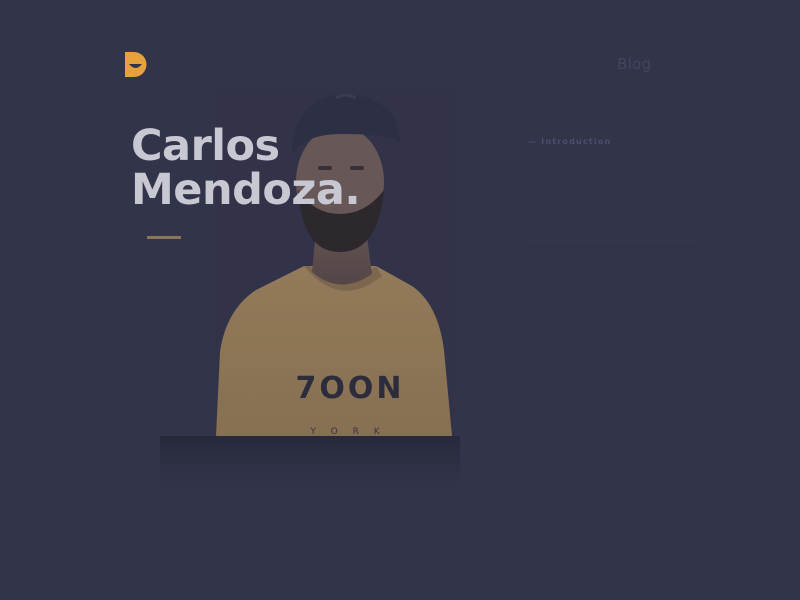 The height and width of the screenshot is (600, 800). I want to click on page-title: Carlos Mendoza., so click(246, 168).